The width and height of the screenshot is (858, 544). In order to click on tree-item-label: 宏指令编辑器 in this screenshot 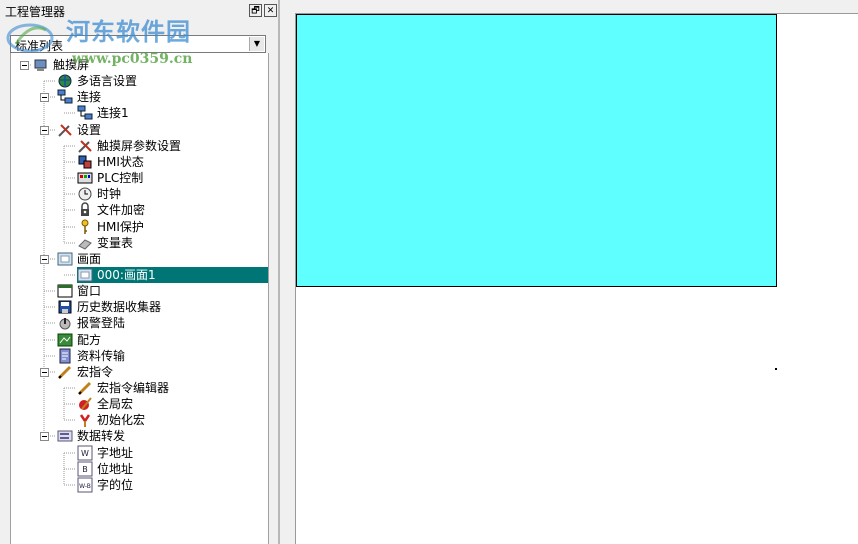, I will do `click(133, 388)`.